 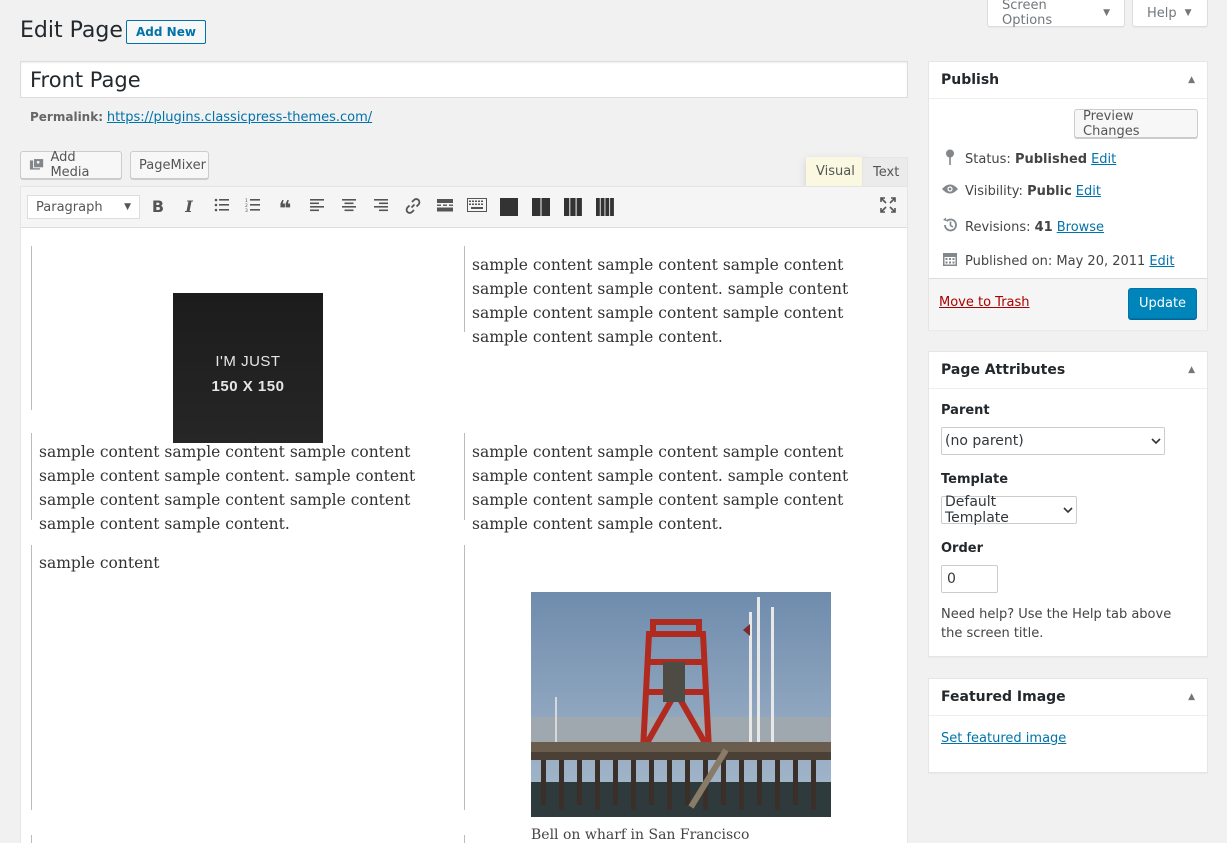 What do you see at coordinates (975, 479) in the screenshot?
I see `template-label: Template` at bounding box center [975, 479].